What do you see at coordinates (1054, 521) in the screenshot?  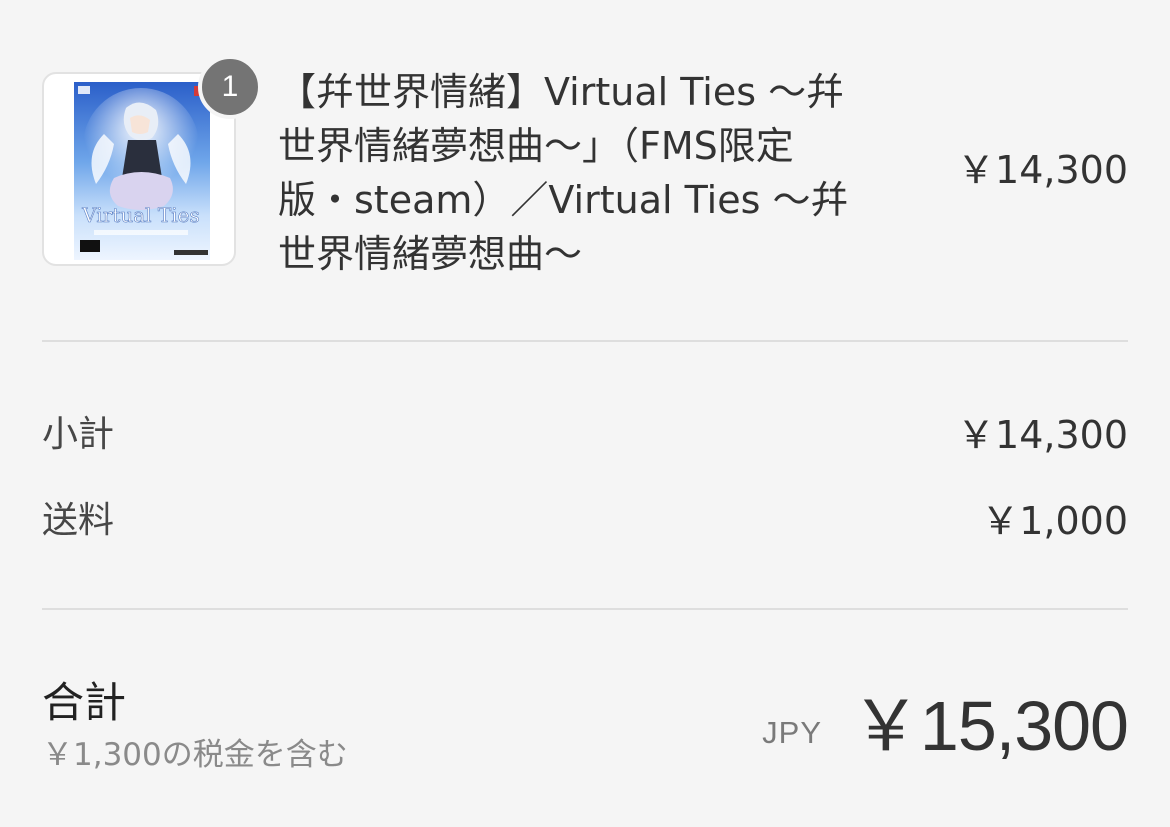 I see `shipping-value: ￥1,000` at bounding box center [1054, 521].